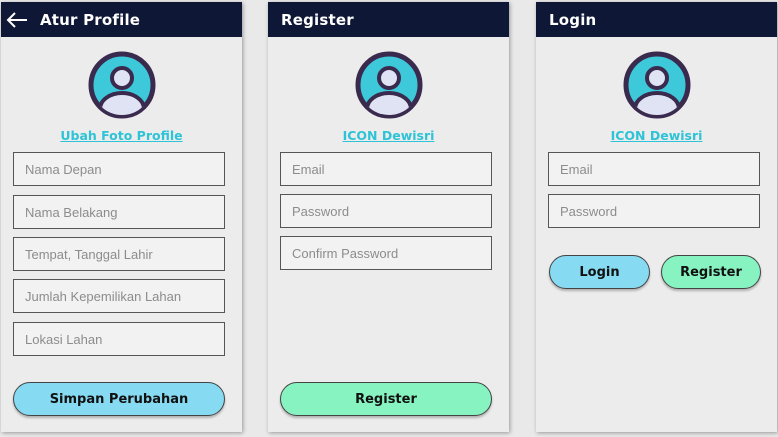 The height and width of the screenshot is (437, 778). What do you see at coordinates (599, 272) in the screenshot?
I see `login-button: Login` at bounding box center [599, 272].